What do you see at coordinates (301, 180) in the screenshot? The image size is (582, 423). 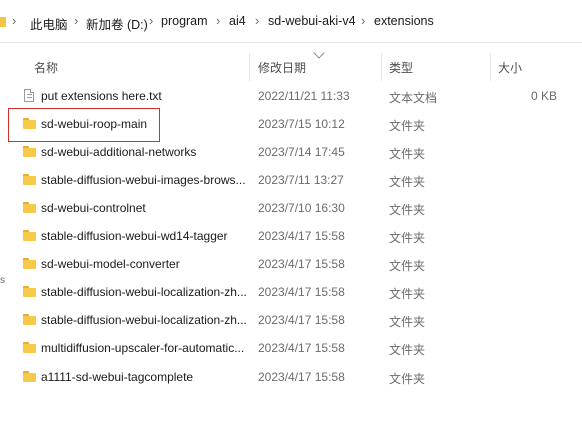 I see `file-date: 2023/7/11 13:27` at bounding box center [301, 180].